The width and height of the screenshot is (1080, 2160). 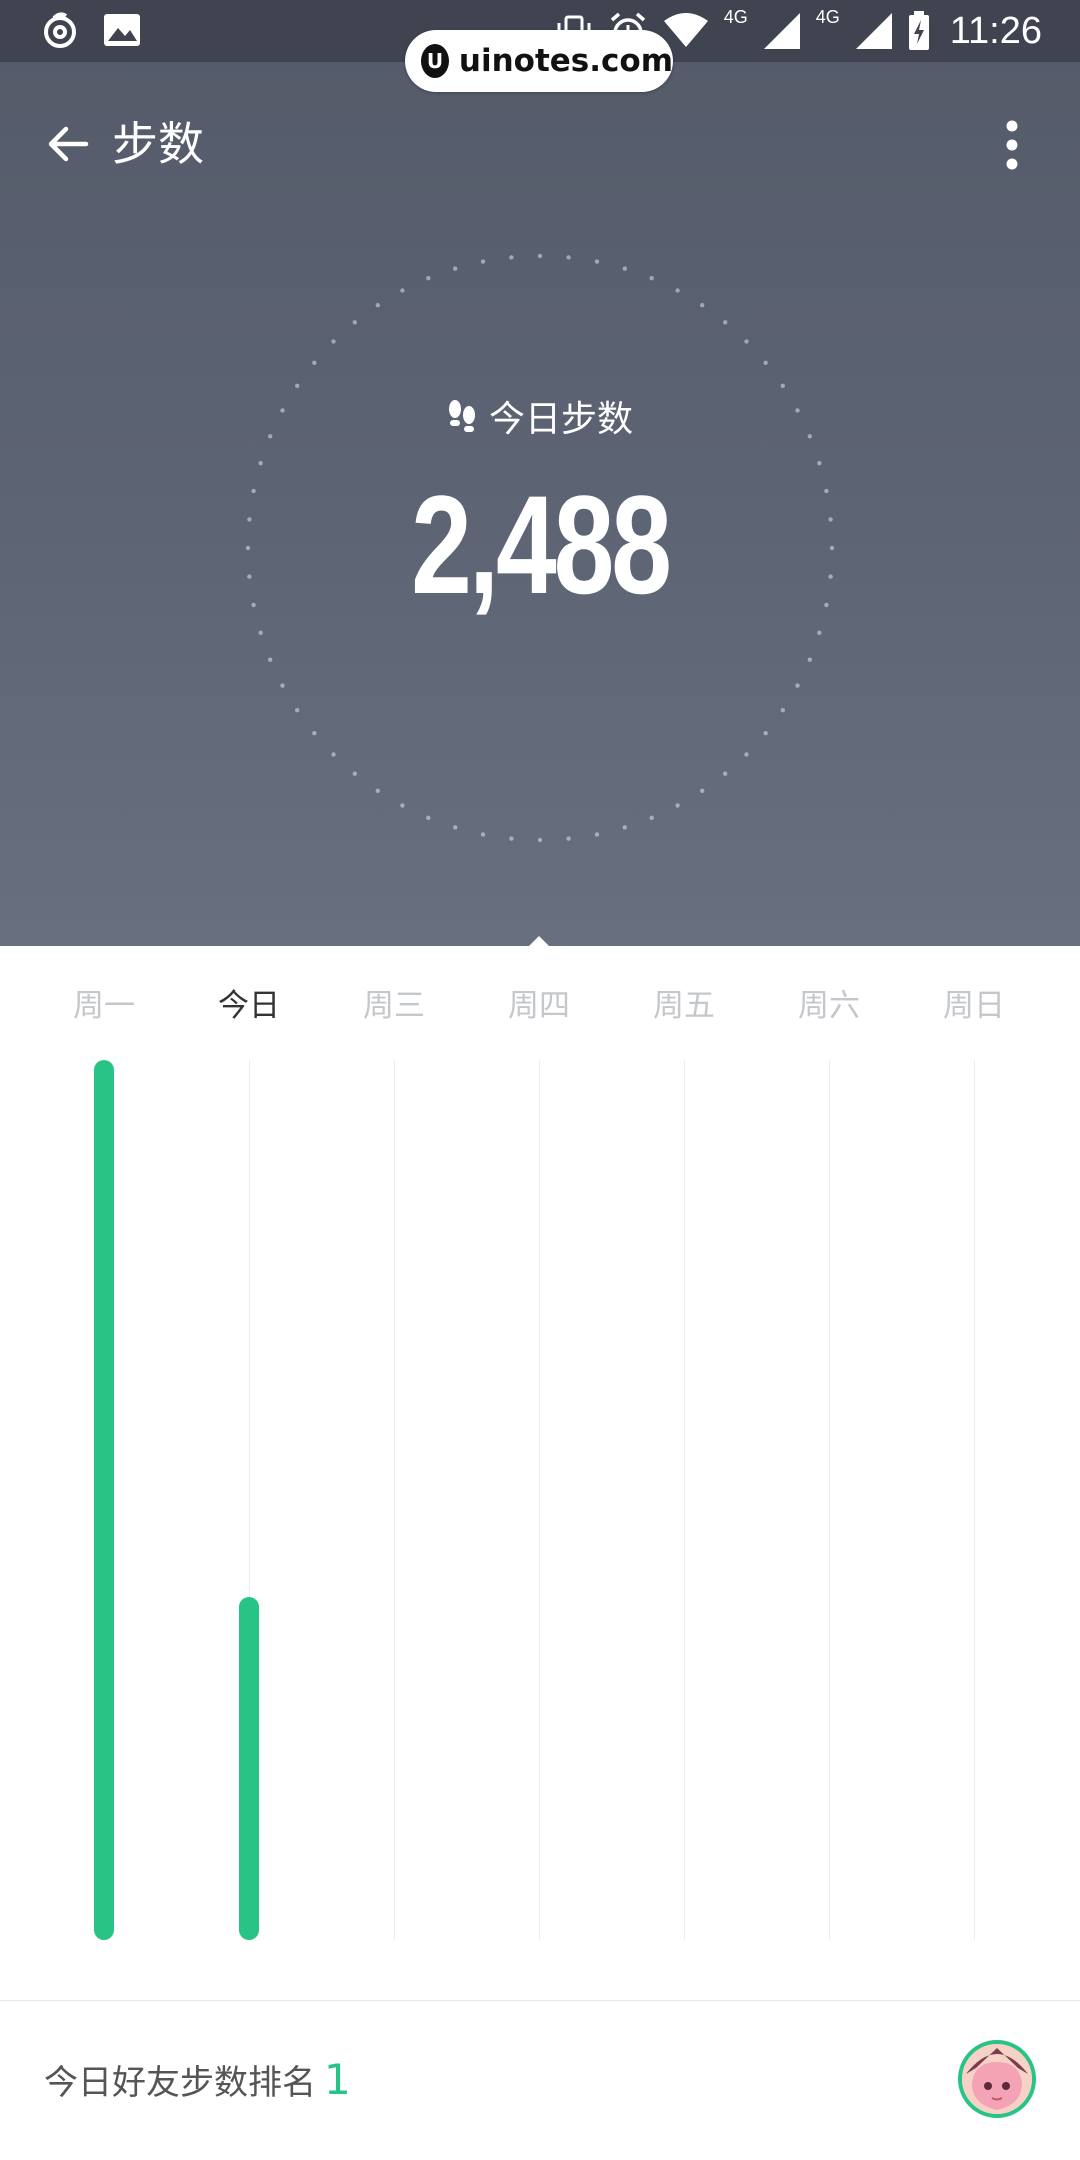 I want to click on watermark-text: uinotes.com, so click(x=565, y=61).